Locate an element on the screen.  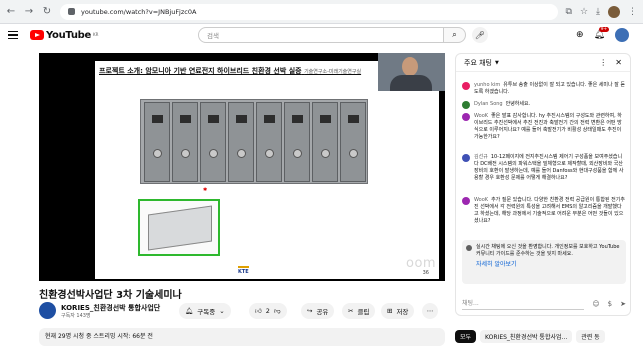
create-icon: ⊕ is located at coordinates (580, 35).